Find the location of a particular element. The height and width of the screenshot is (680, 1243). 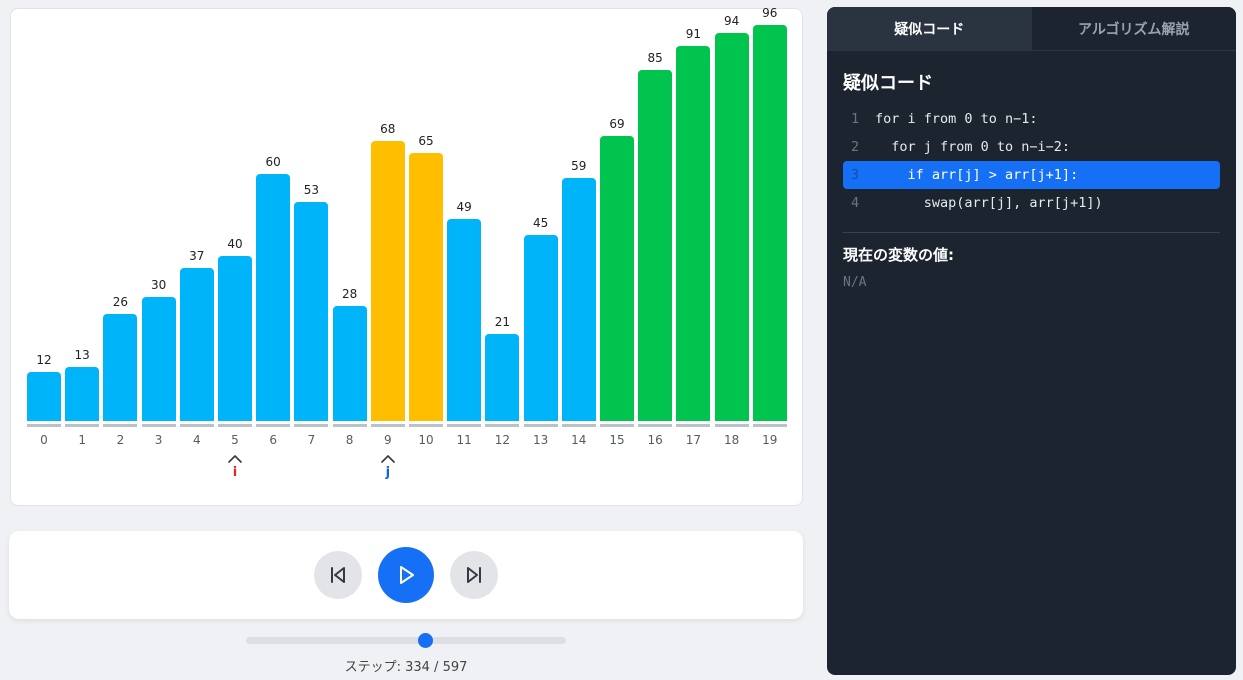

bar-index-label: 17 is located at coordinates (693, 440).